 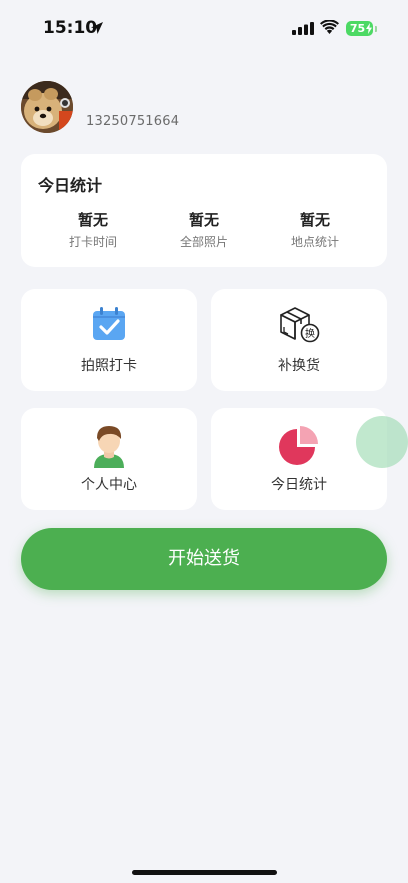 I want to click on pie-chart-icon, so click(x=298, y=445).